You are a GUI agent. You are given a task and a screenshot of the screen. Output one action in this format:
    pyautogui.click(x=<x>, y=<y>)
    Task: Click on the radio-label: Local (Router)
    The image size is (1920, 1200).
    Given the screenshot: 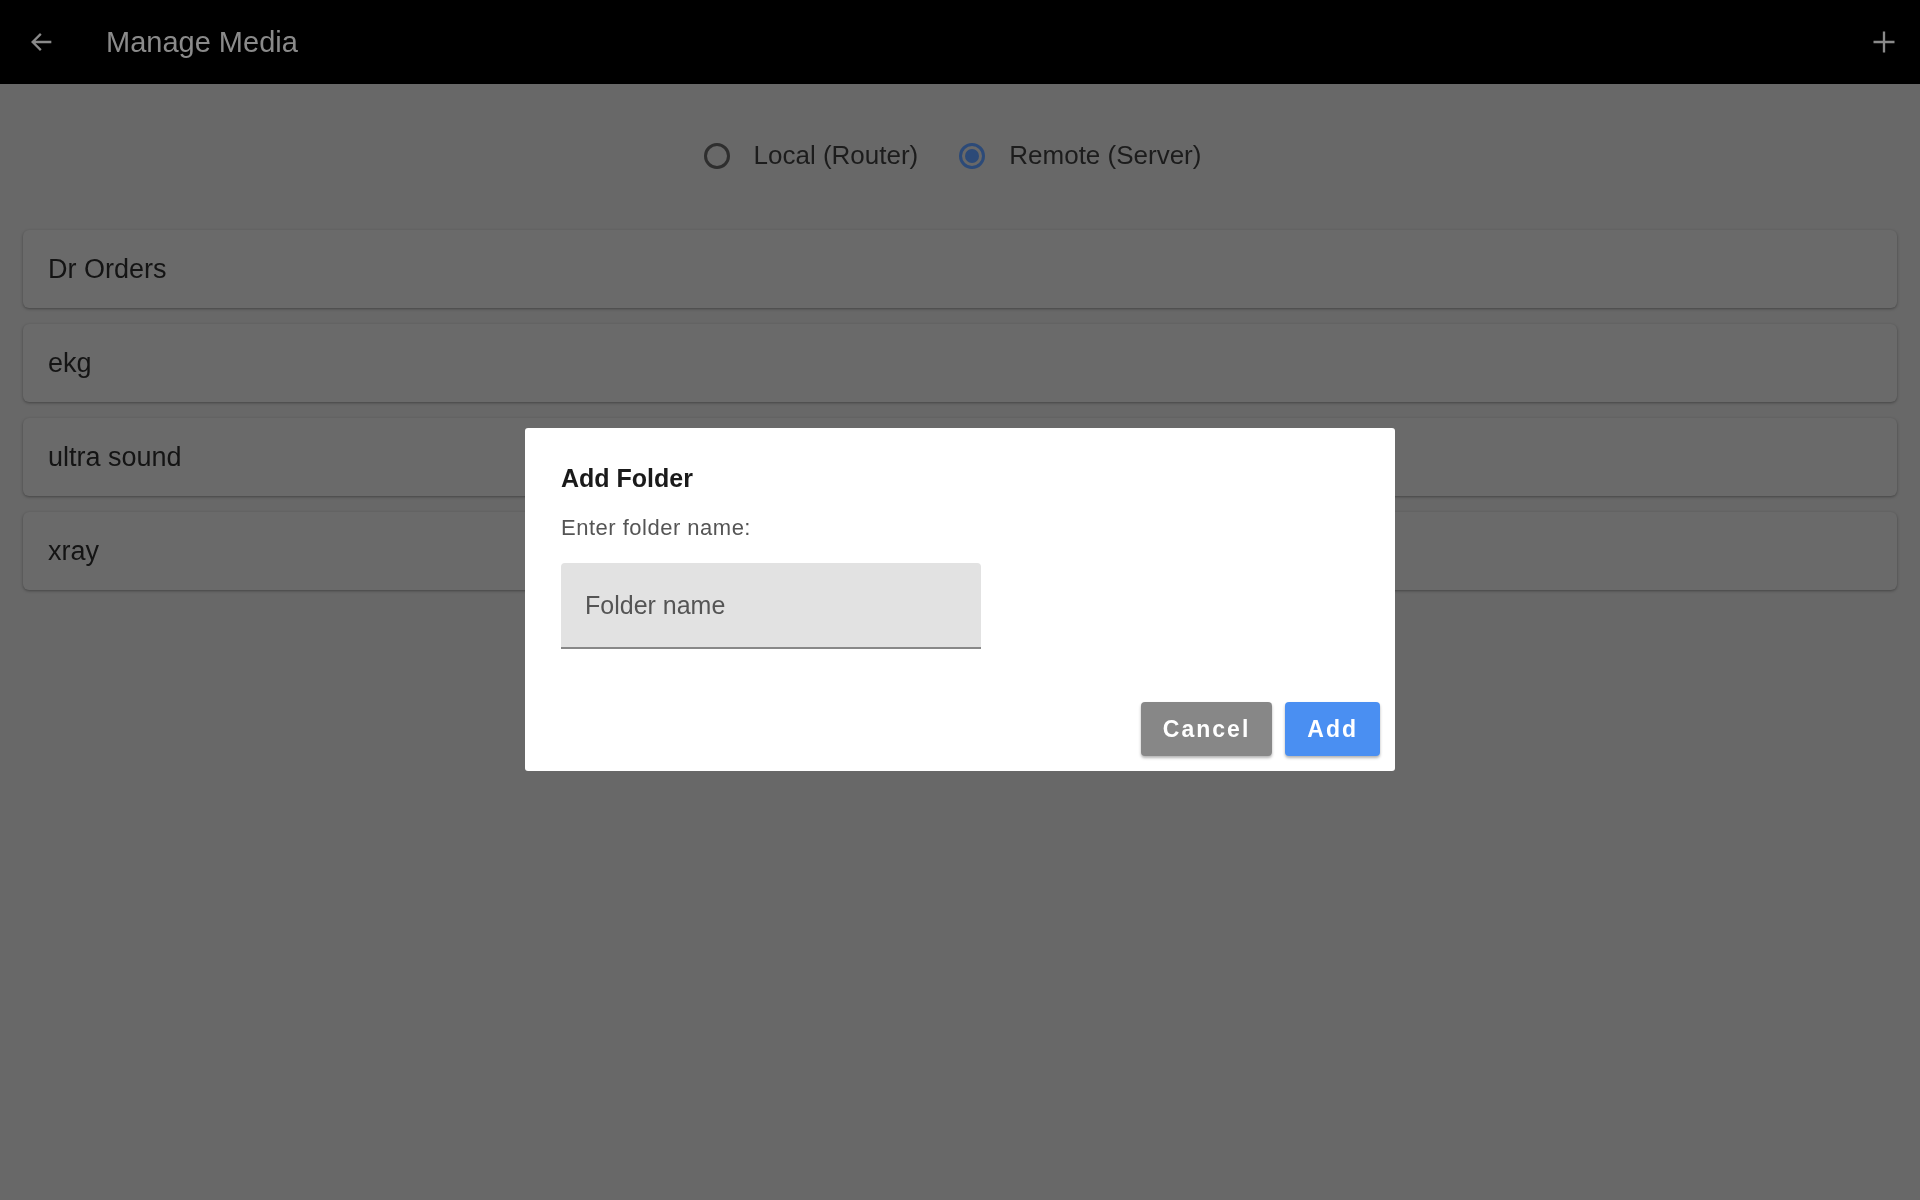 What is the action you would take?
    pyautogui.click(x=836, y=155)
    